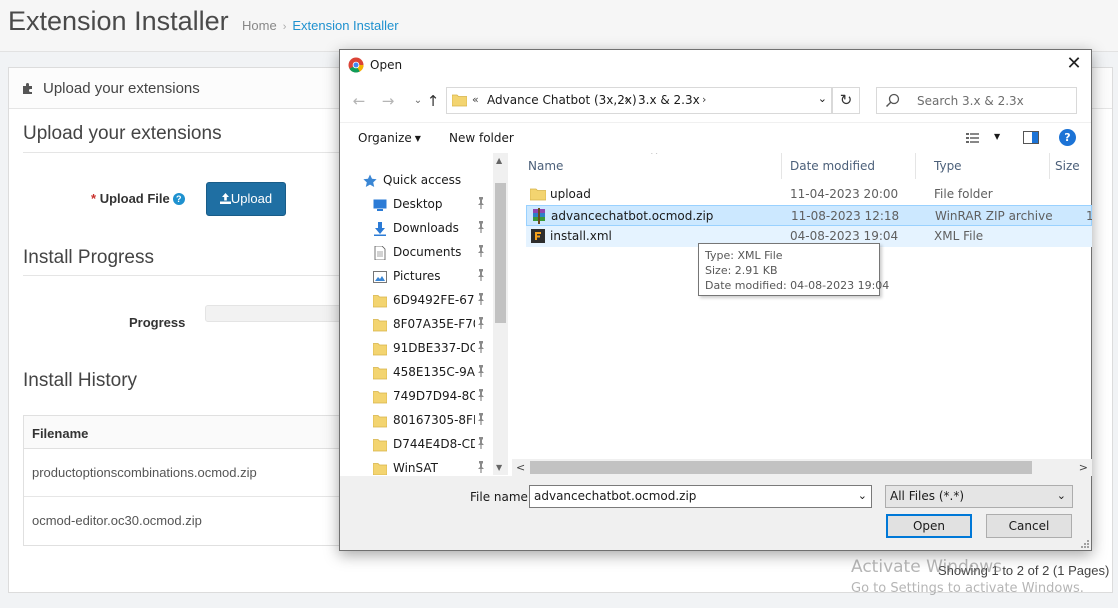 This screenshot has height=608, width=1118. Describe the element at coordinates (520, 467) in the screenshot. I see `scroll-left-icon: <` at that location.